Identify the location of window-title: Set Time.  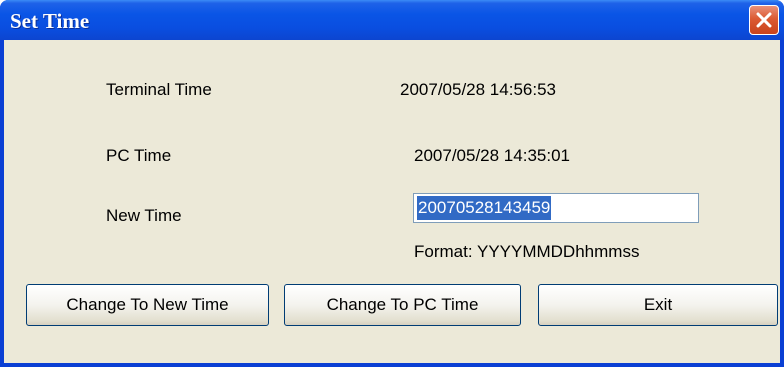
(50, 21).